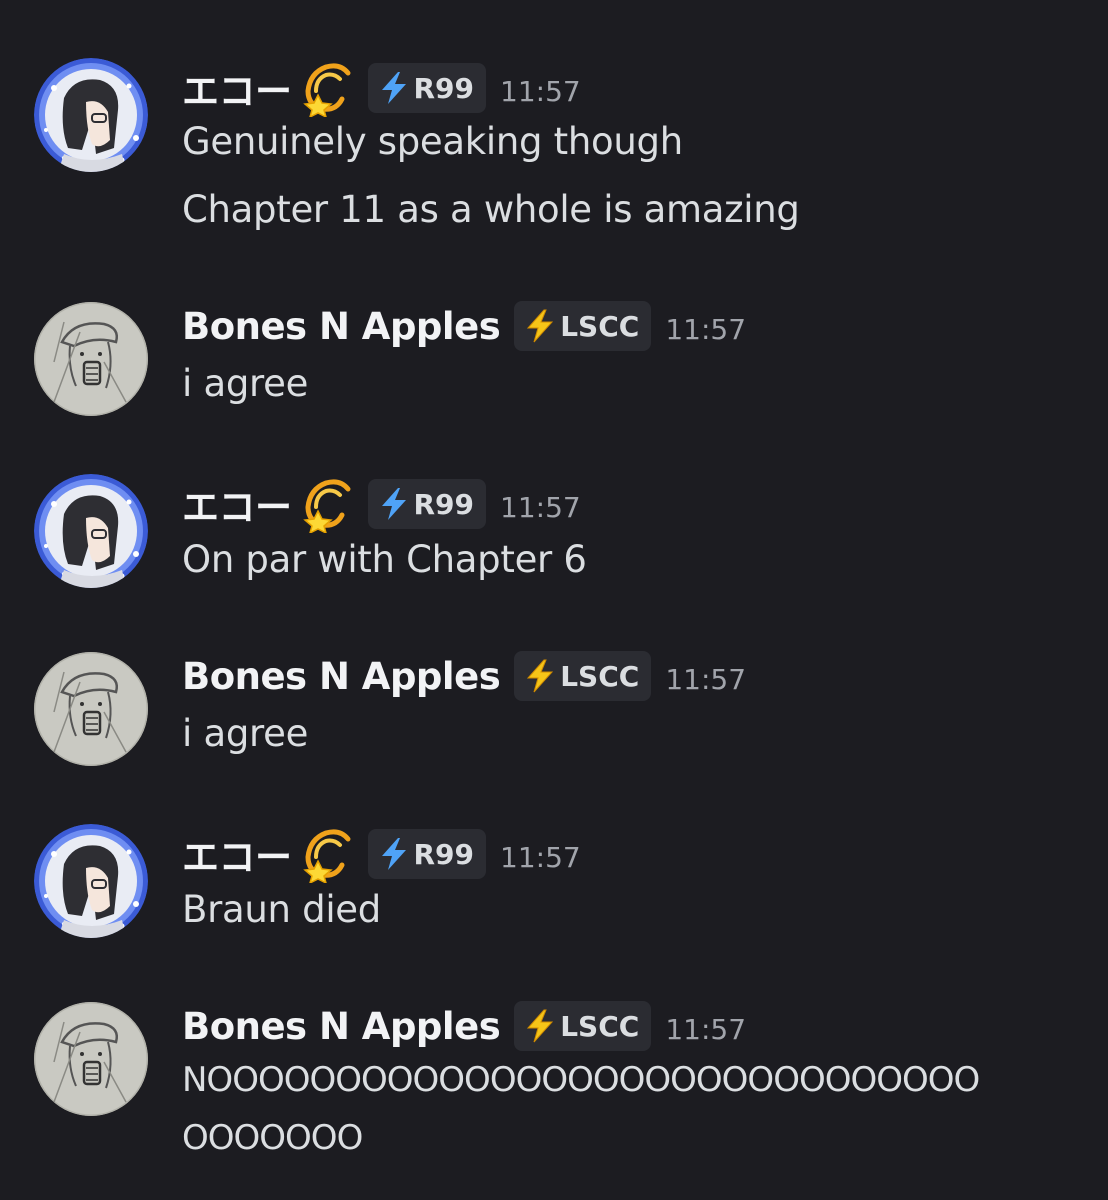 The height and width of the screenshot is (1200, 1108). I want to click on message-text: Genuinely speaking though, so click(432, 141).